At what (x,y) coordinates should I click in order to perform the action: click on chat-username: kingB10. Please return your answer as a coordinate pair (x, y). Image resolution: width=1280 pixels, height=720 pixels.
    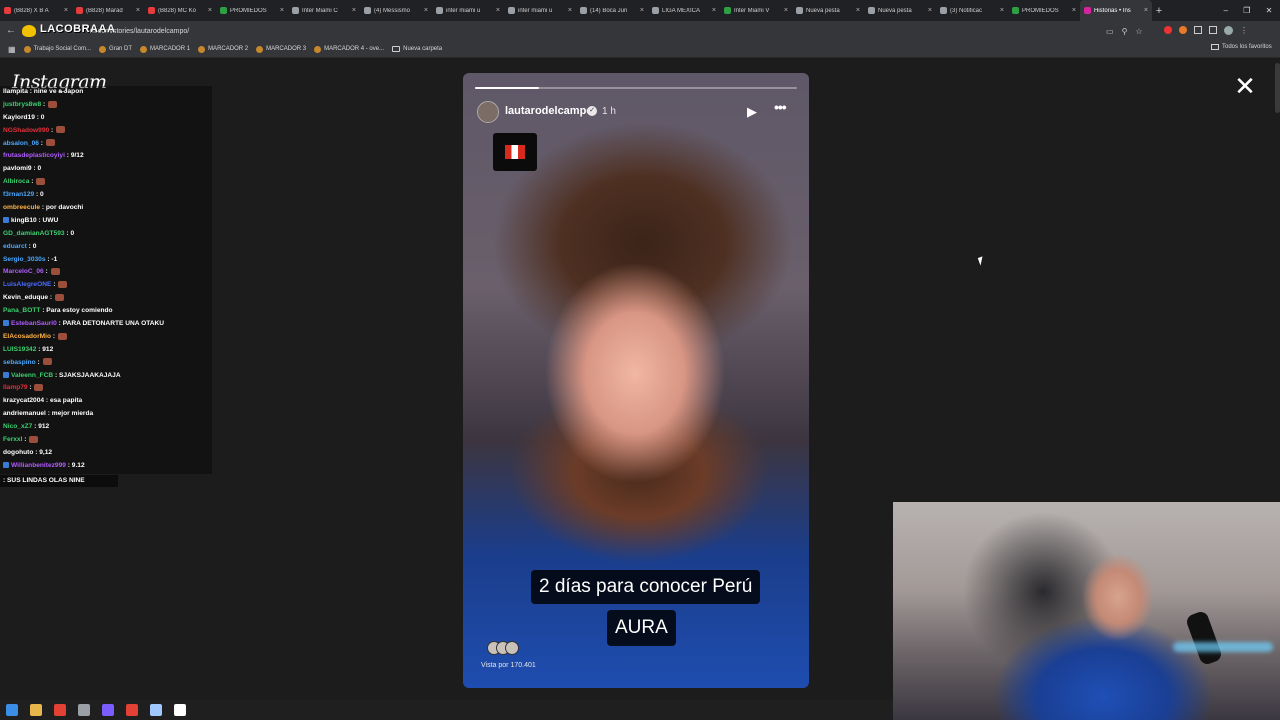
    Looking at the image, I should click on (24, 220).